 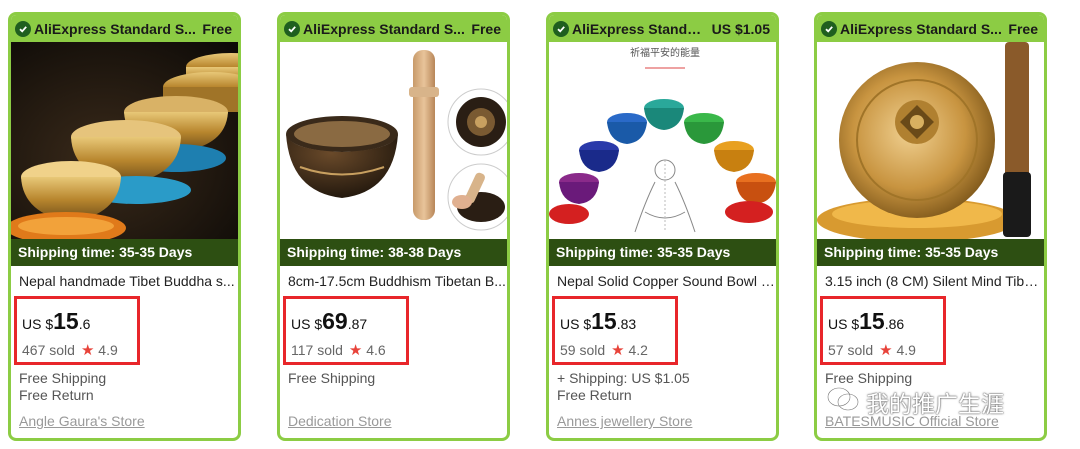 I want to click on price-integer: 69, so click(x=335, y=321).